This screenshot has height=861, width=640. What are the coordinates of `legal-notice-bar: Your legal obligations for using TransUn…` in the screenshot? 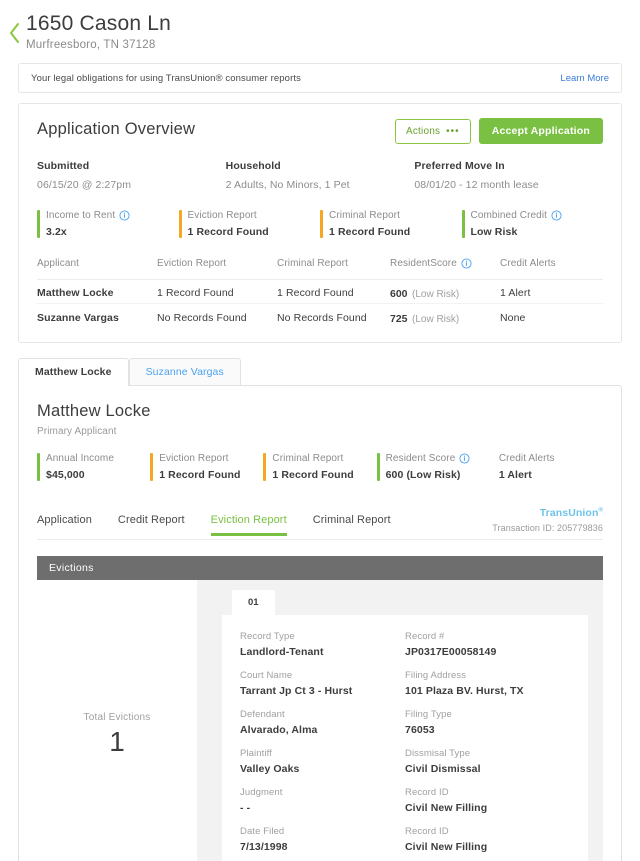 It's located at (320, 78).